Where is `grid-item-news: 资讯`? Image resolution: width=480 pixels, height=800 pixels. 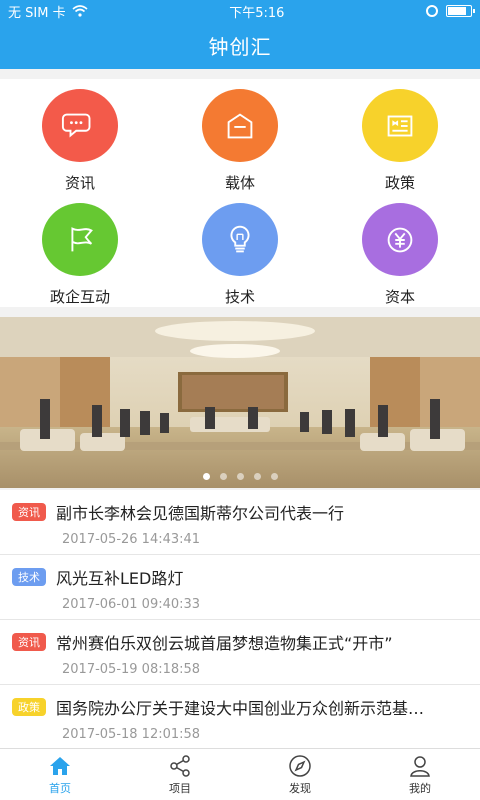 grid-item-news: 资讯 is located at coordinates (80, 136).